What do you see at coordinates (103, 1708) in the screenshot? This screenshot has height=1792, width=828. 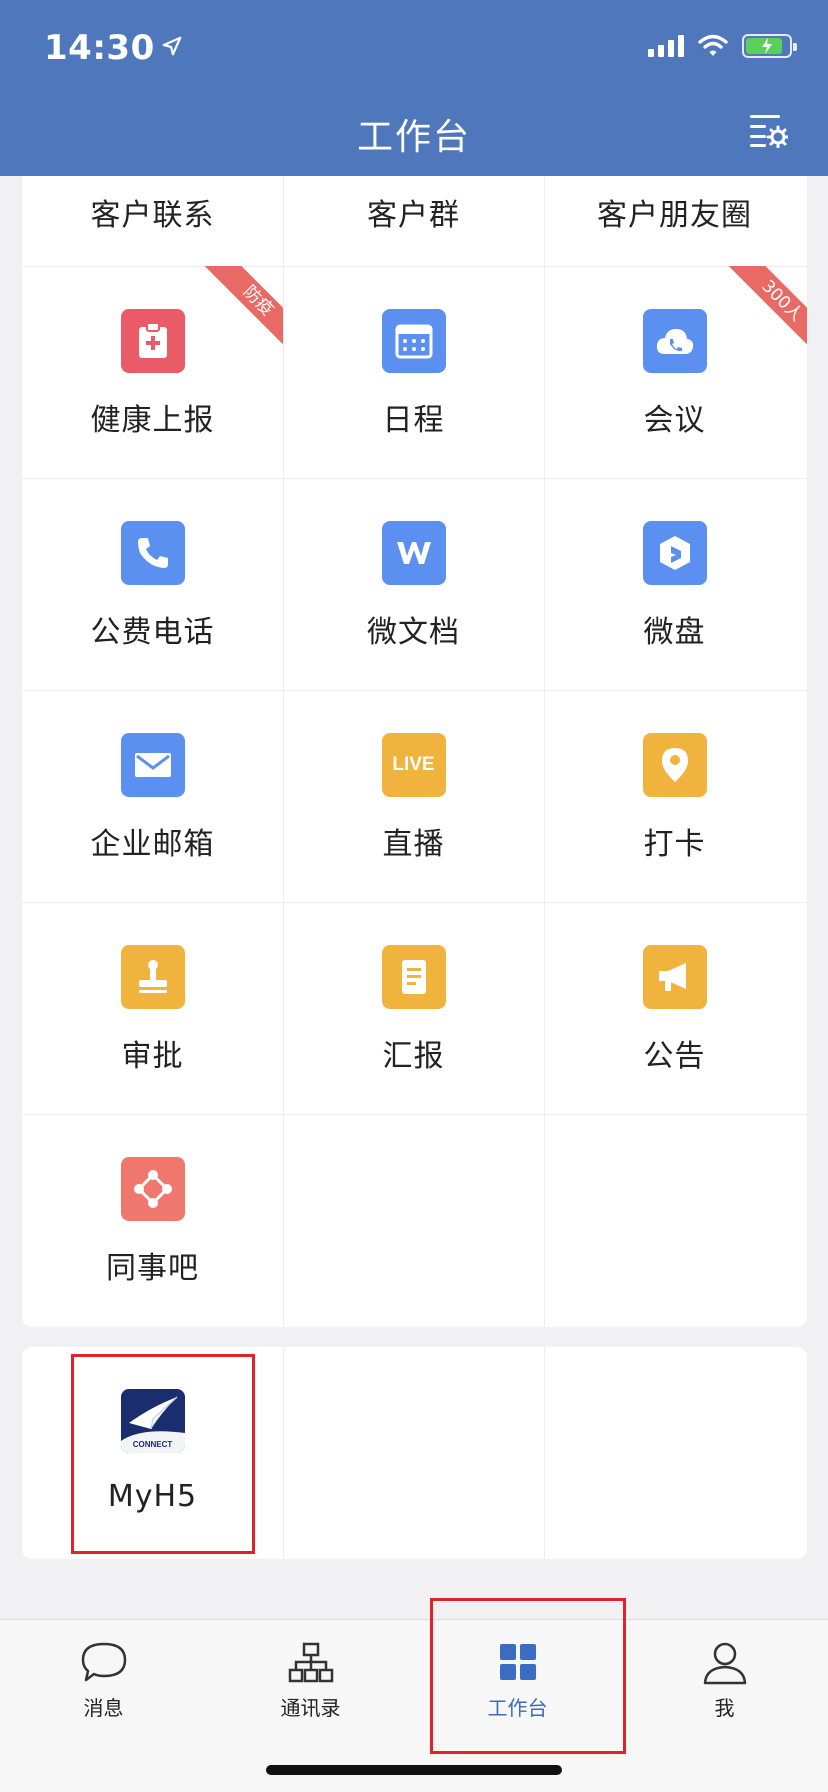 I see `tab-label: 消息` at bounding box center [103, 1708].